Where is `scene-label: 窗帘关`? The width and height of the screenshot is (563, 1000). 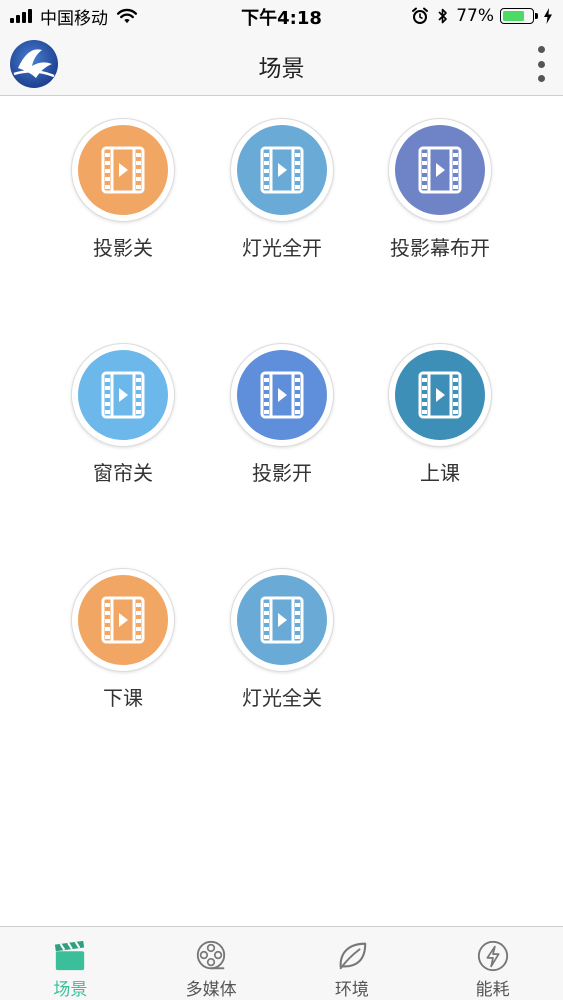 scene-label: 窗帘关 is located at coordinates (123, 473).